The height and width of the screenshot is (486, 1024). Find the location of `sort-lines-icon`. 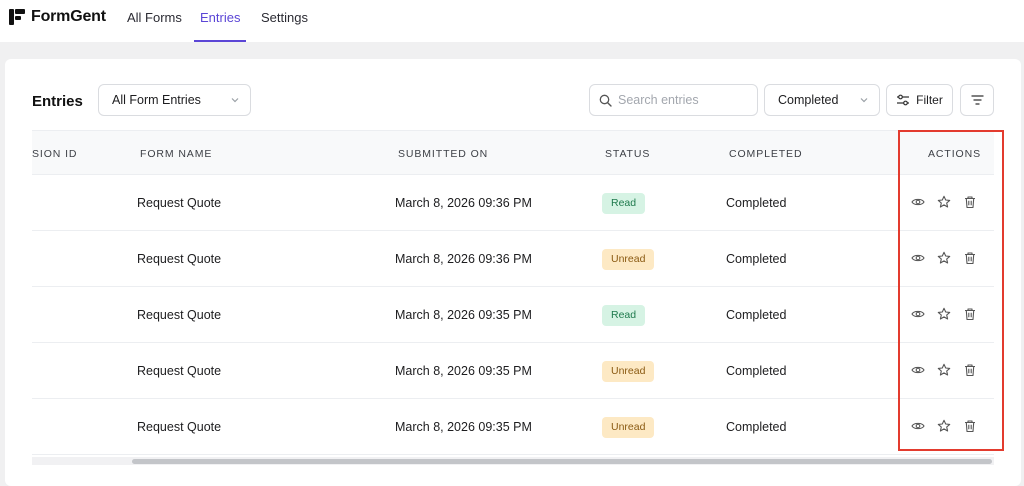

sort-lines-icon is located at coordinates (977, 100).